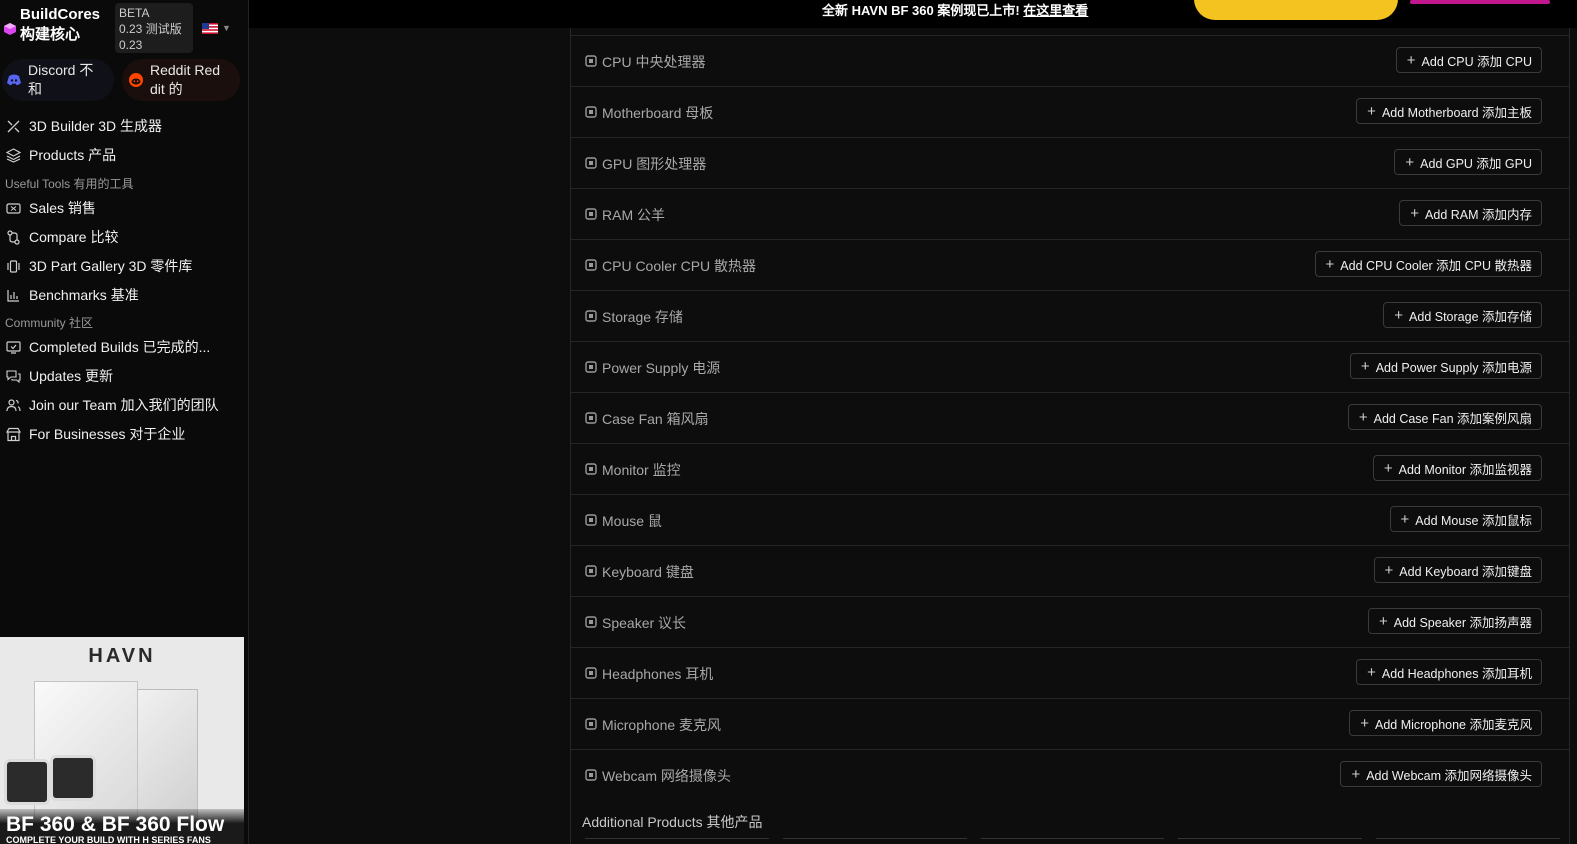  I want to click on add-part-button: + Add Keyboard 添加键盘, so click(1457, 570).